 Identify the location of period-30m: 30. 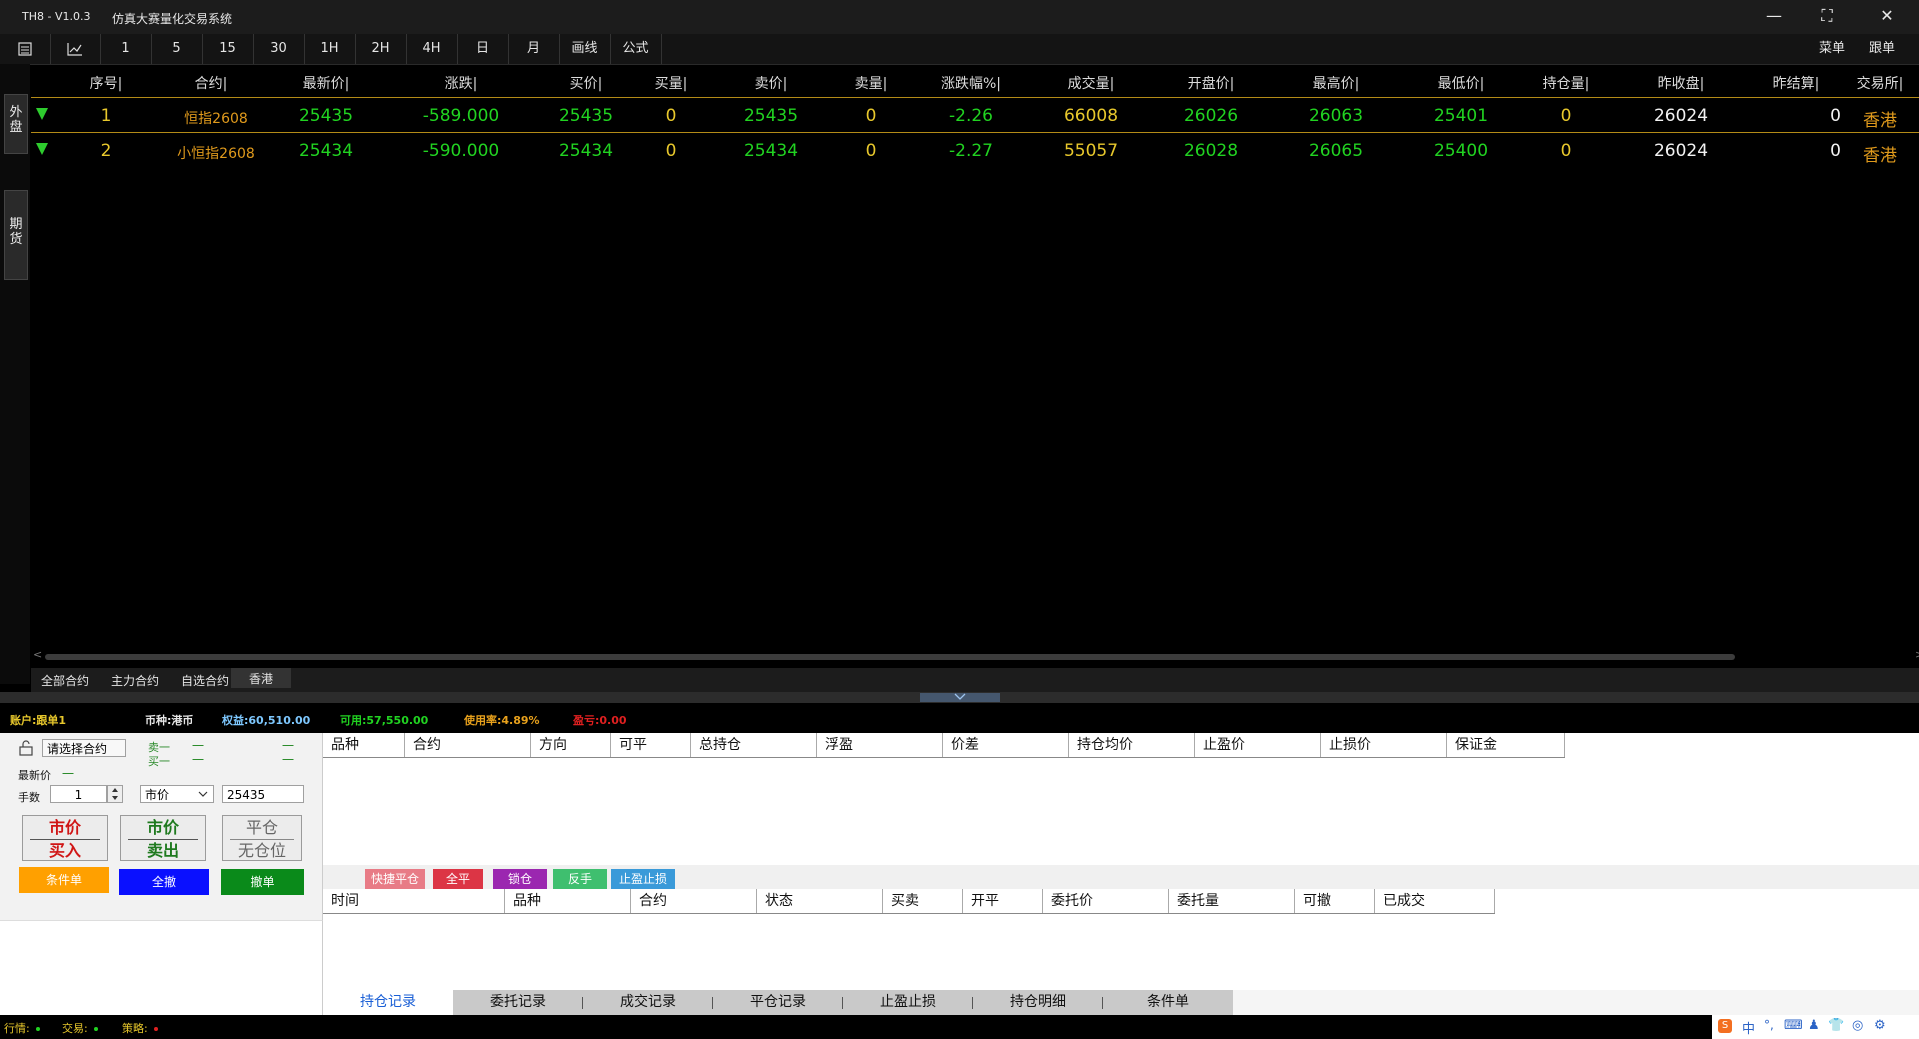
(279, 49).